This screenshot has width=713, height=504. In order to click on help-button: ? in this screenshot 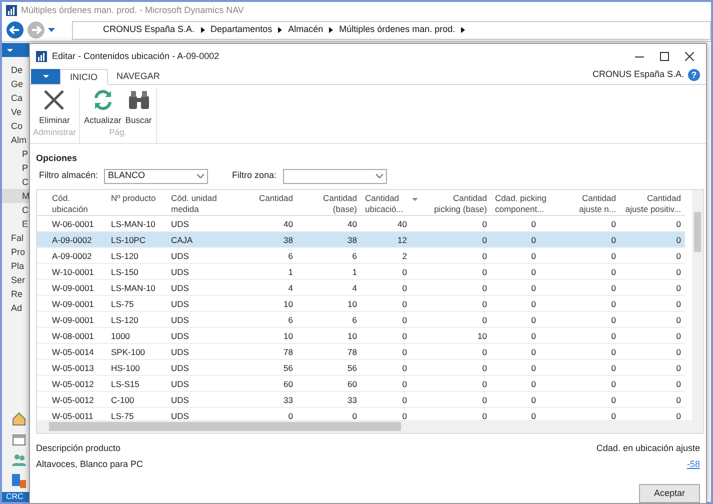, I will do `click(694, 74)`.